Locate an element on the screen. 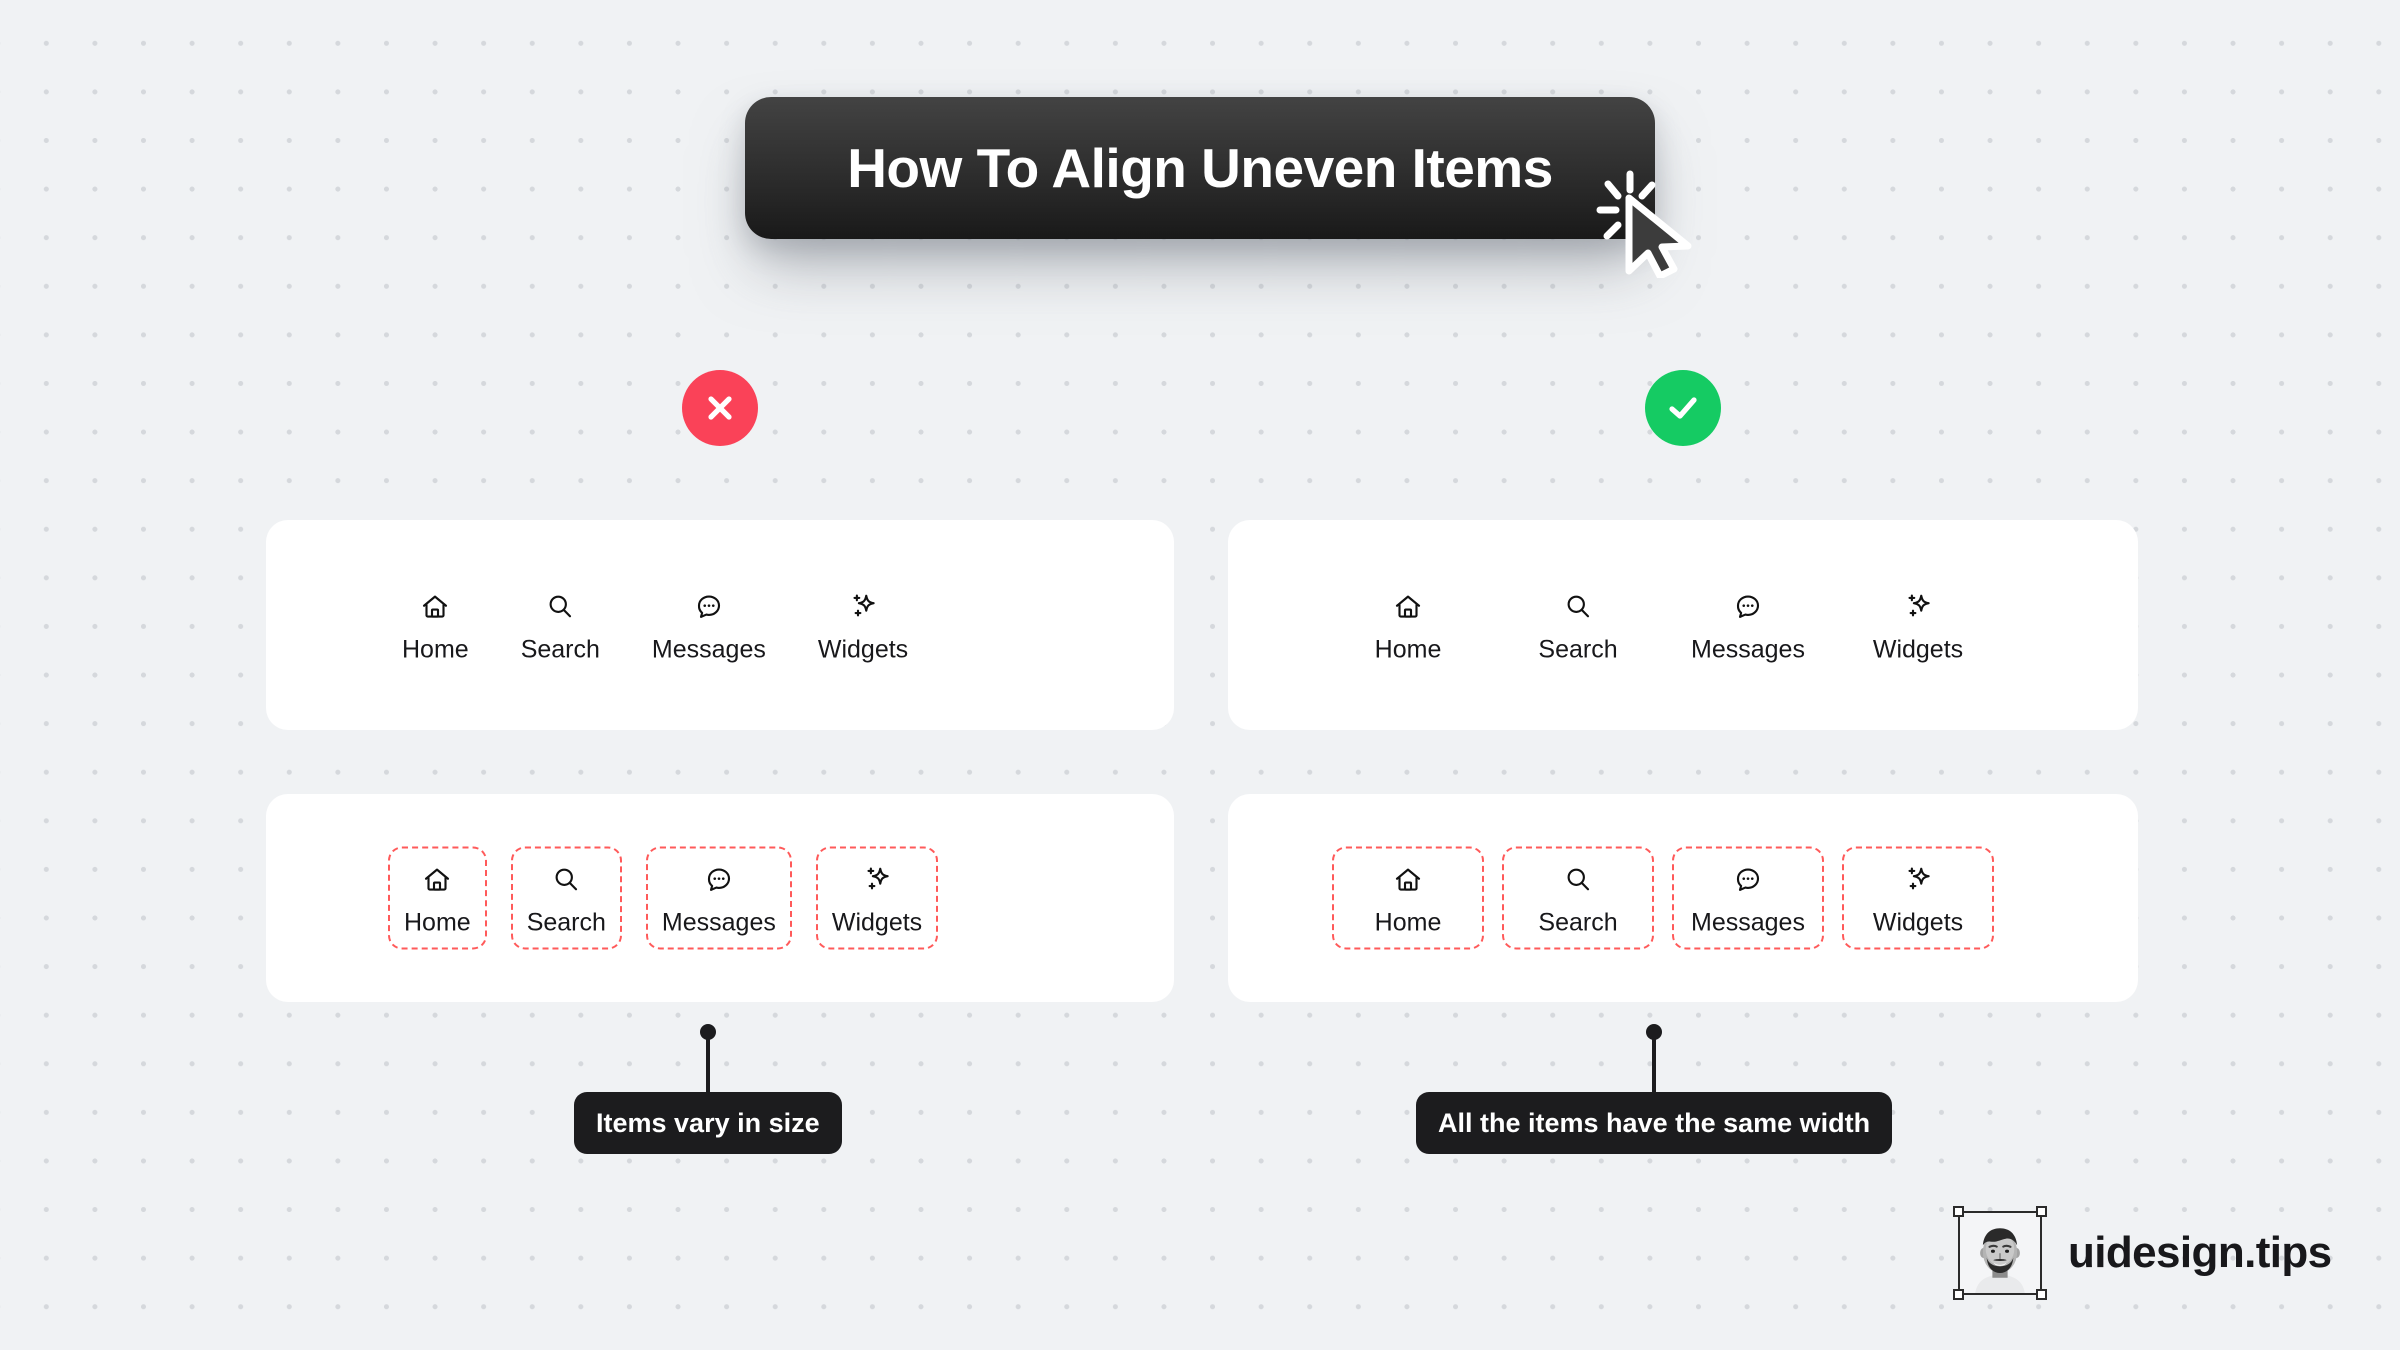 The width and height of the screenshot is (2400, 1350). annotation-text: All the items have the same width is located at coordinates (1654, 1122).